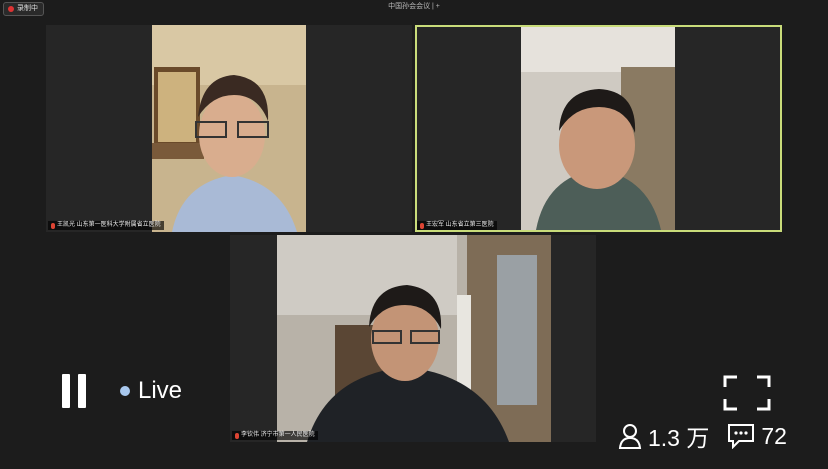 The width and height of the screenshot is (828, 469). Describe the element at coordinates (460, 225) in the screenshot. I see `participant-name: 王宏军 山东省立第三医院` at that location.